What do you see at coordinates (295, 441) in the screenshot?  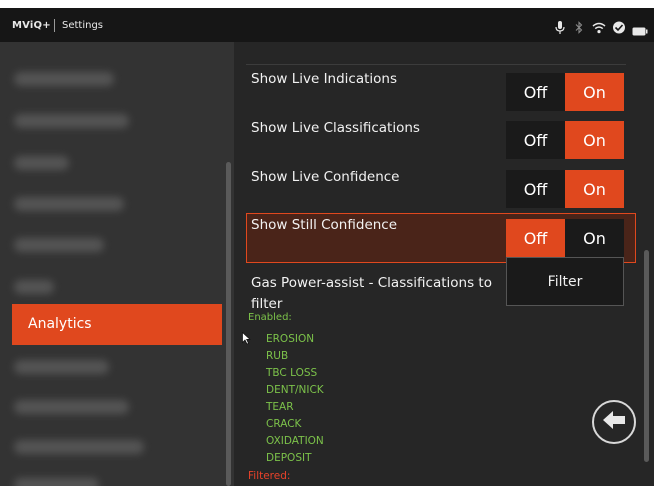 I see `enabled-item: OXIDATION` at bounding box center [295, 441].